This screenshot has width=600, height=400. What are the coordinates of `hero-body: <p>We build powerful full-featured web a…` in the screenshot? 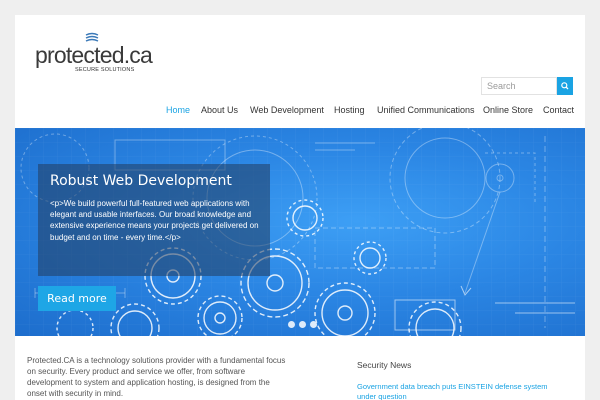 It's located at (154, 220).